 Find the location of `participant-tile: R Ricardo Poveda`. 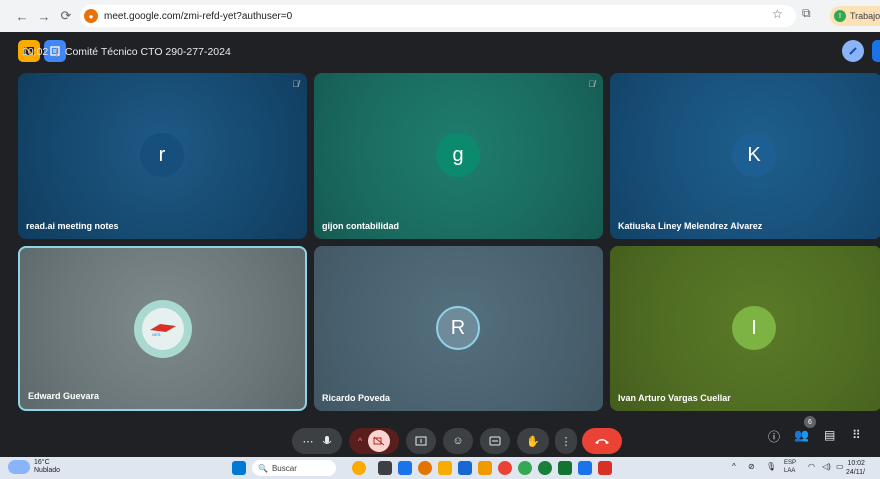

participant-tile: R Ricardo Poveda is located at coordinates (458, 328).